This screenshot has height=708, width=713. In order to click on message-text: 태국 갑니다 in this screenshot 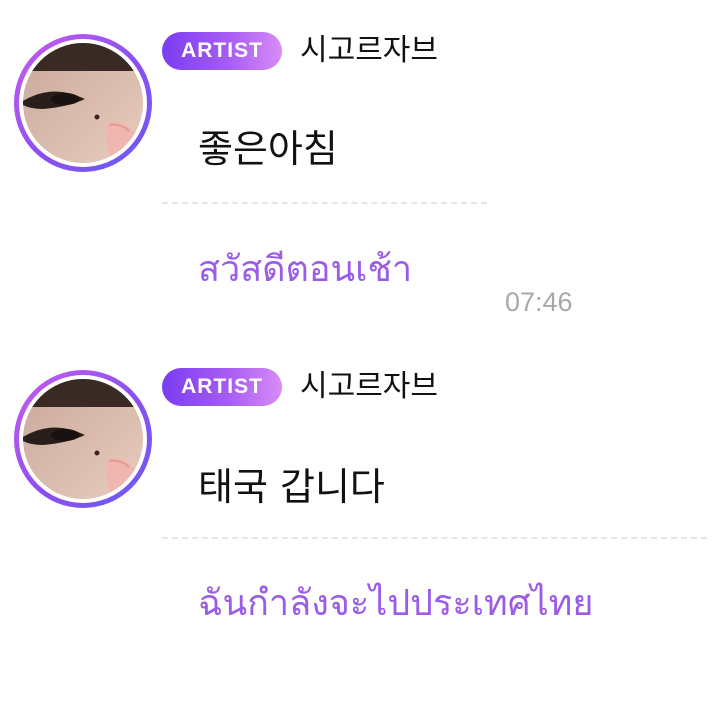, I will do `click(291, 487)`.